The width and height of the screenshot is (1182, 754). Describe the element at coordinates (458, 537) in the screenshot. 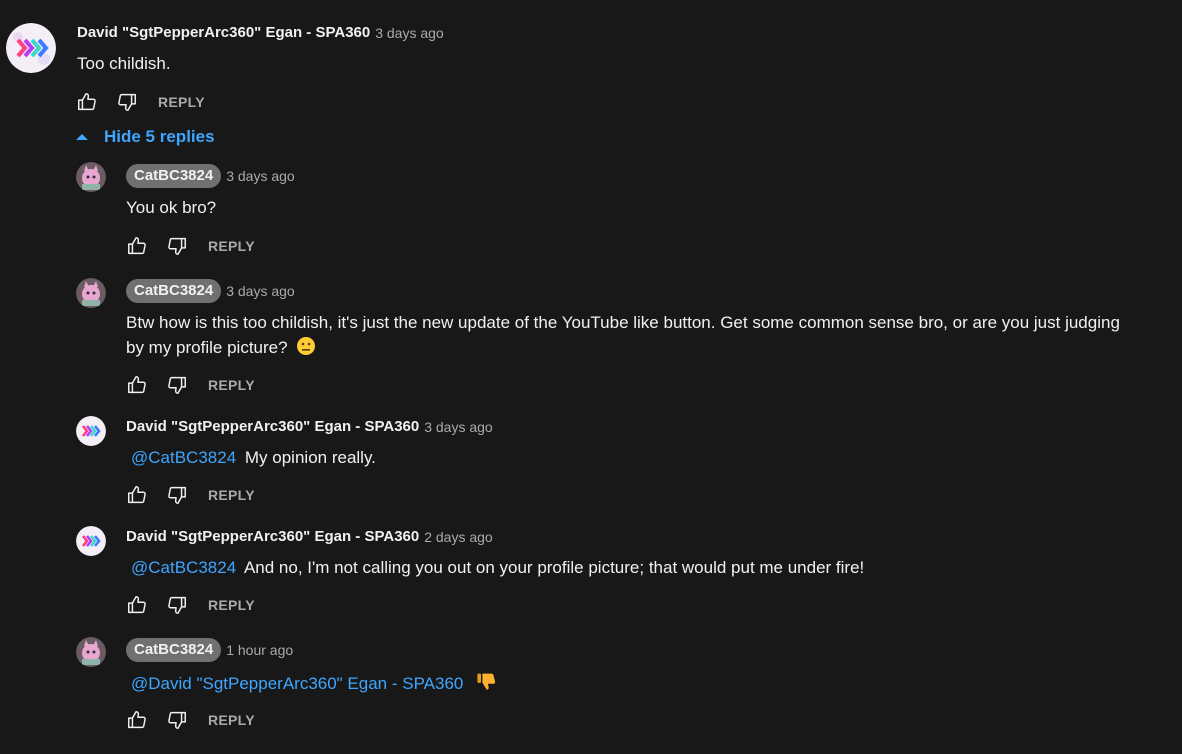

I see `comment-timestamp: 2 days ago` at that location.